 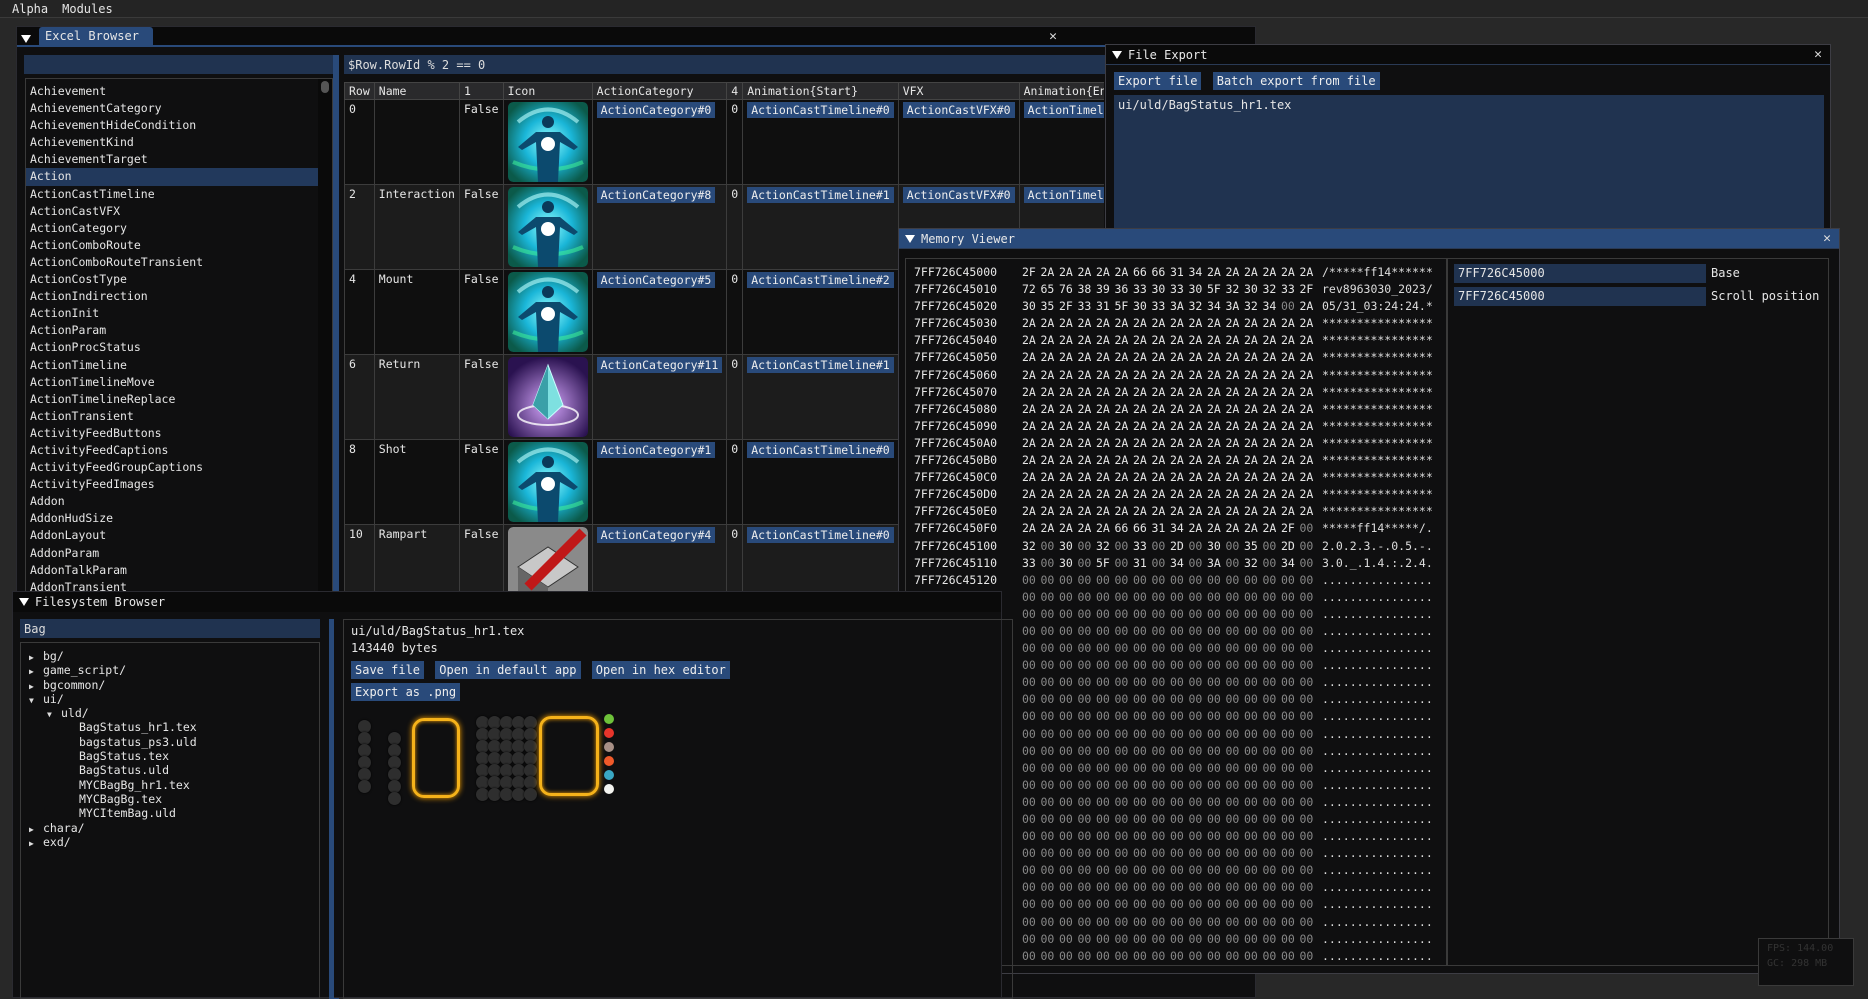 I want to click on sheet-list-item: Addon, so click(x=179, y=501).